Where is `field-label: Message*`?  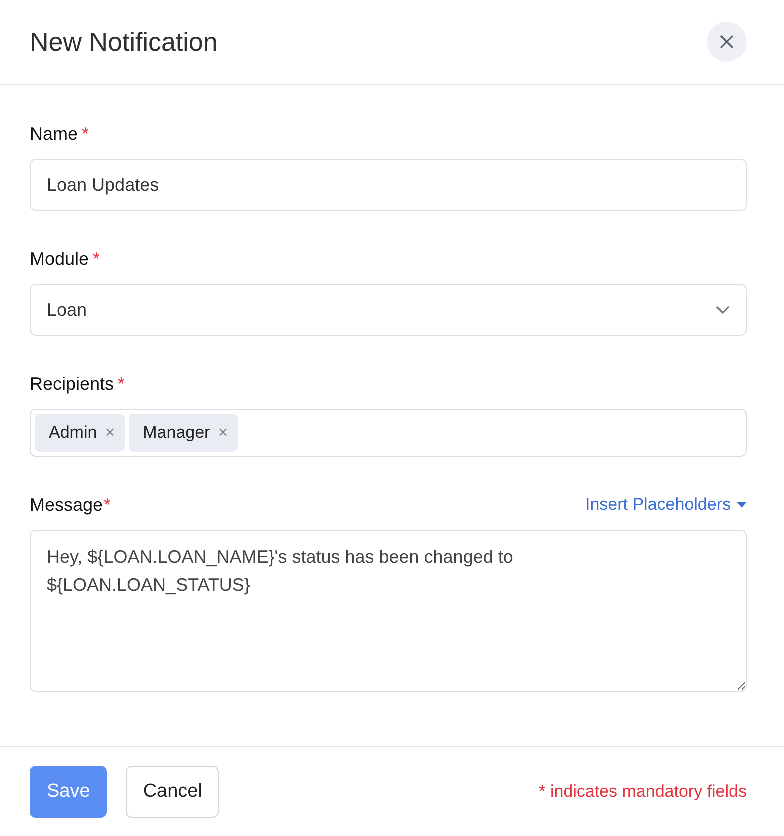
field-label: Message* is located at coordinates (71, 505).